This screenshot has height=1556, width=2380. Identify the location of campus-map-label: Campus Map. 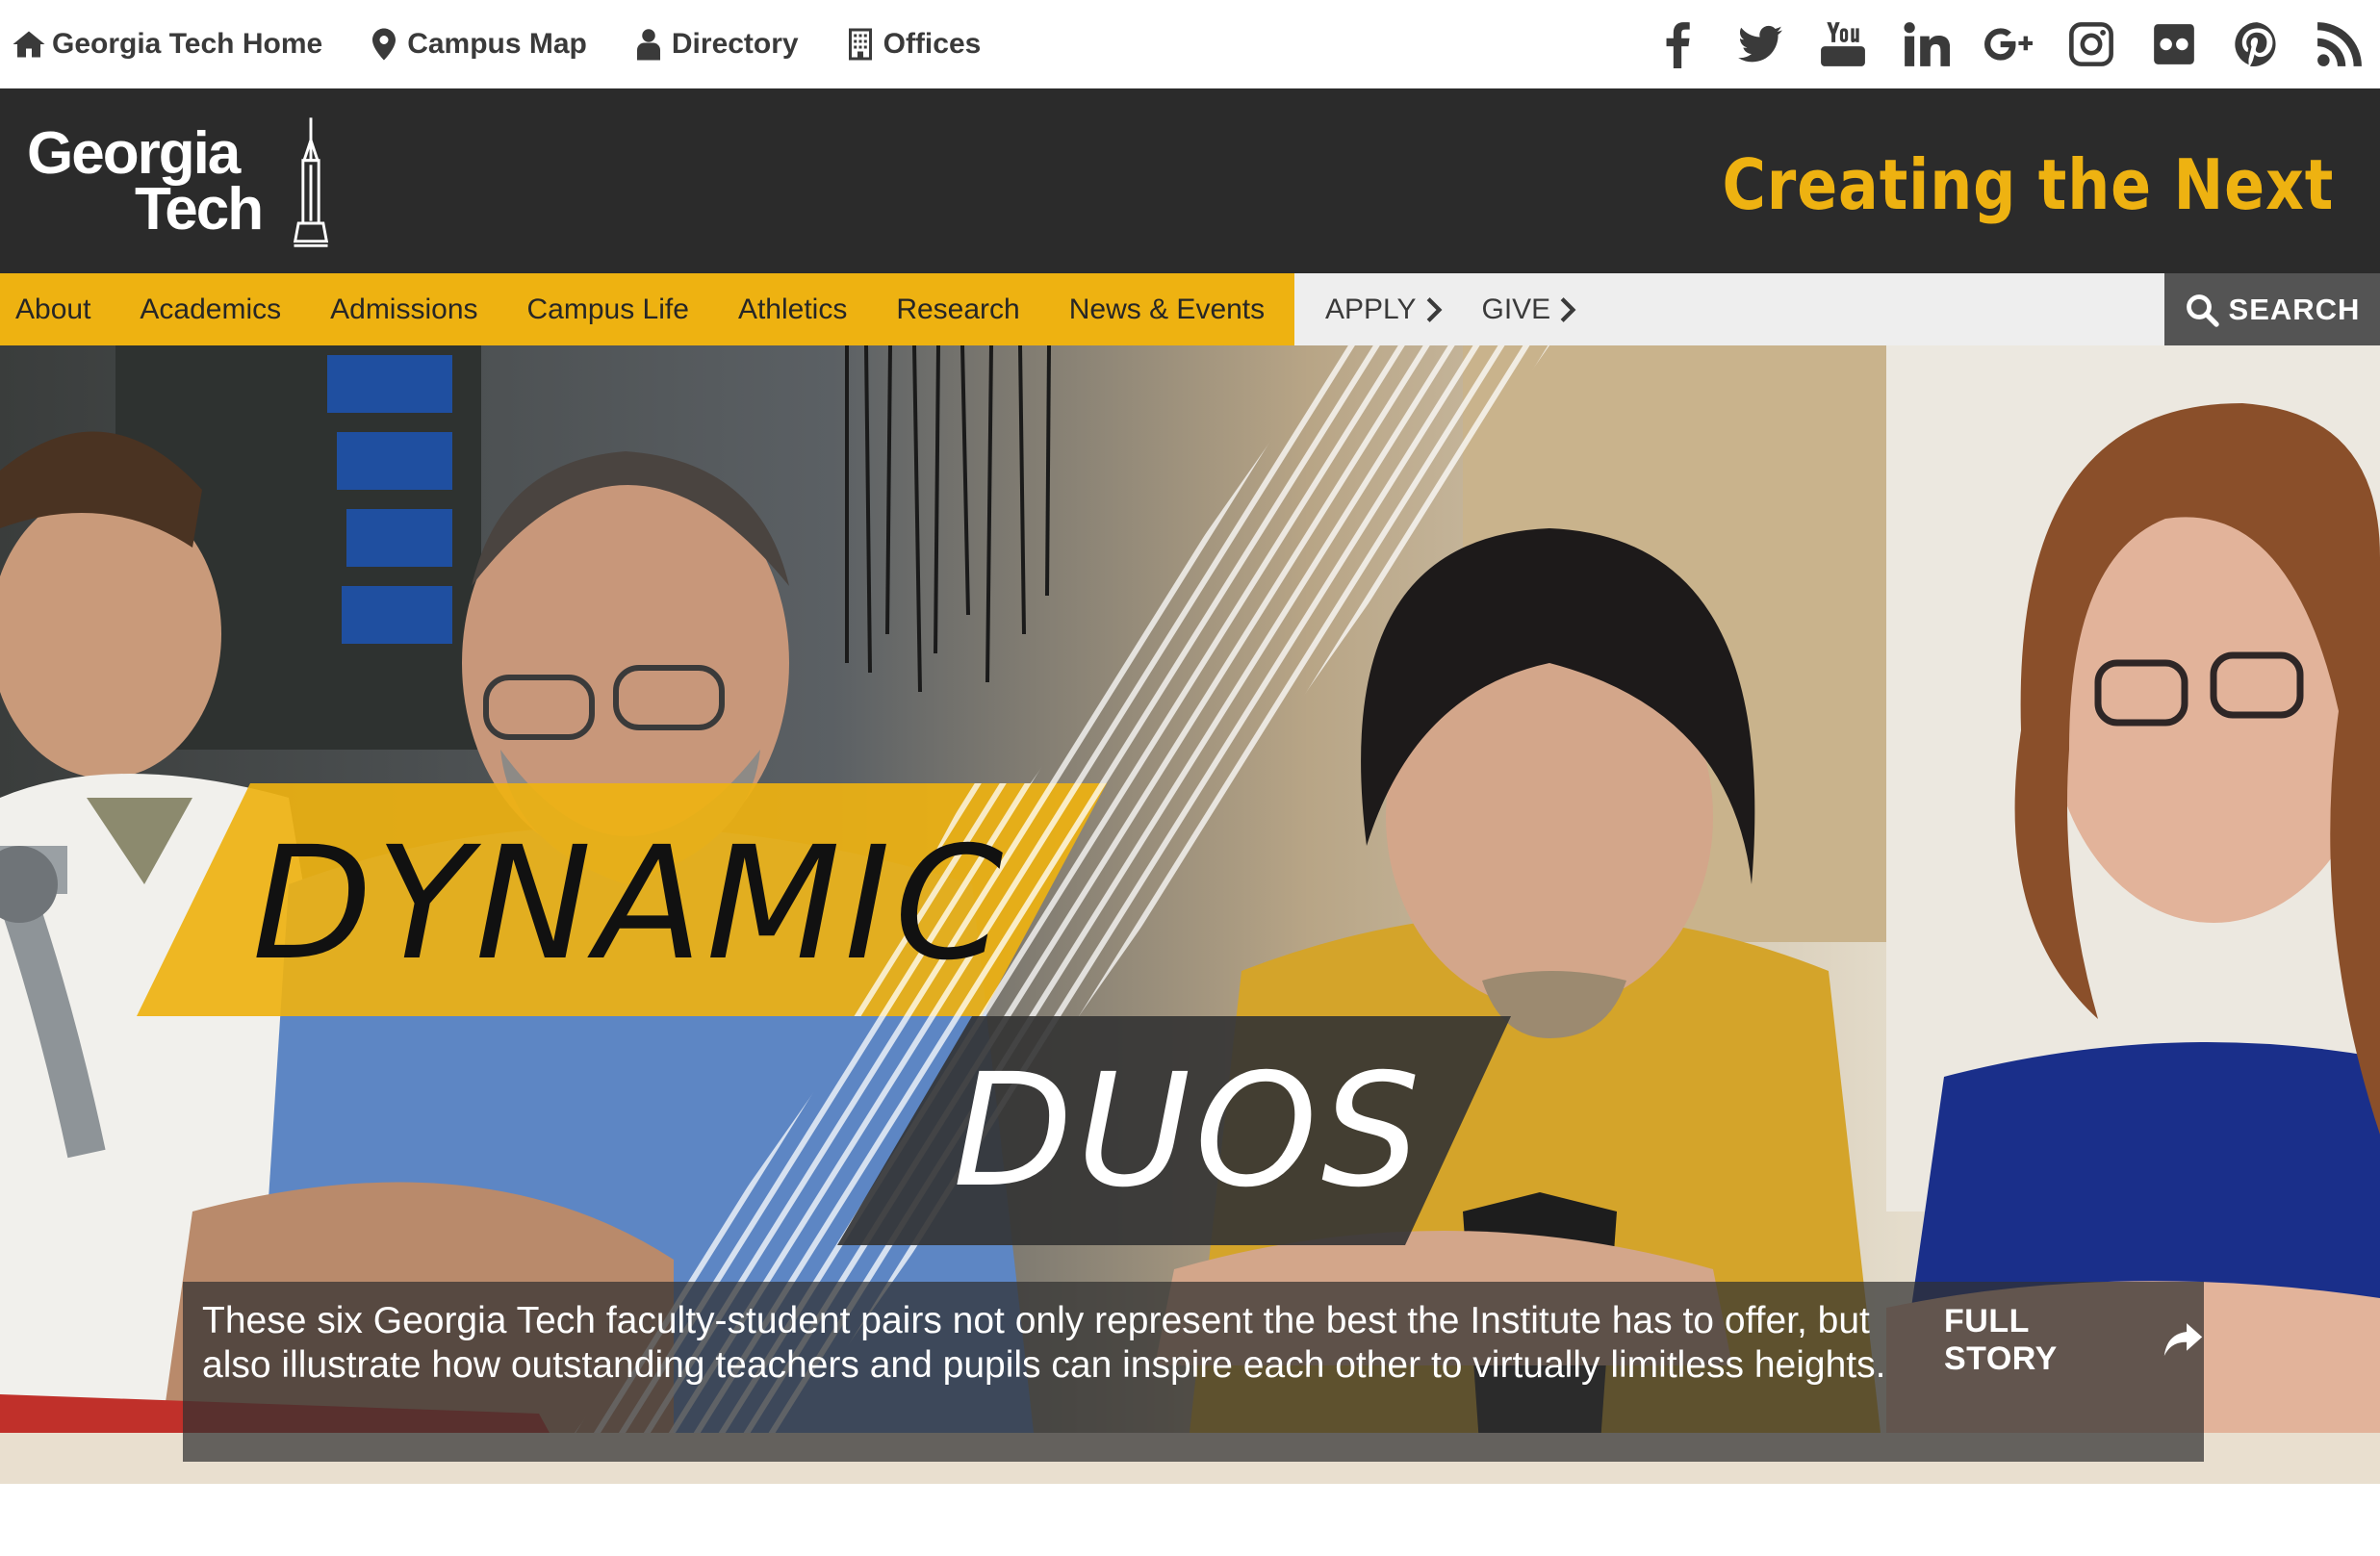
(497, 43).